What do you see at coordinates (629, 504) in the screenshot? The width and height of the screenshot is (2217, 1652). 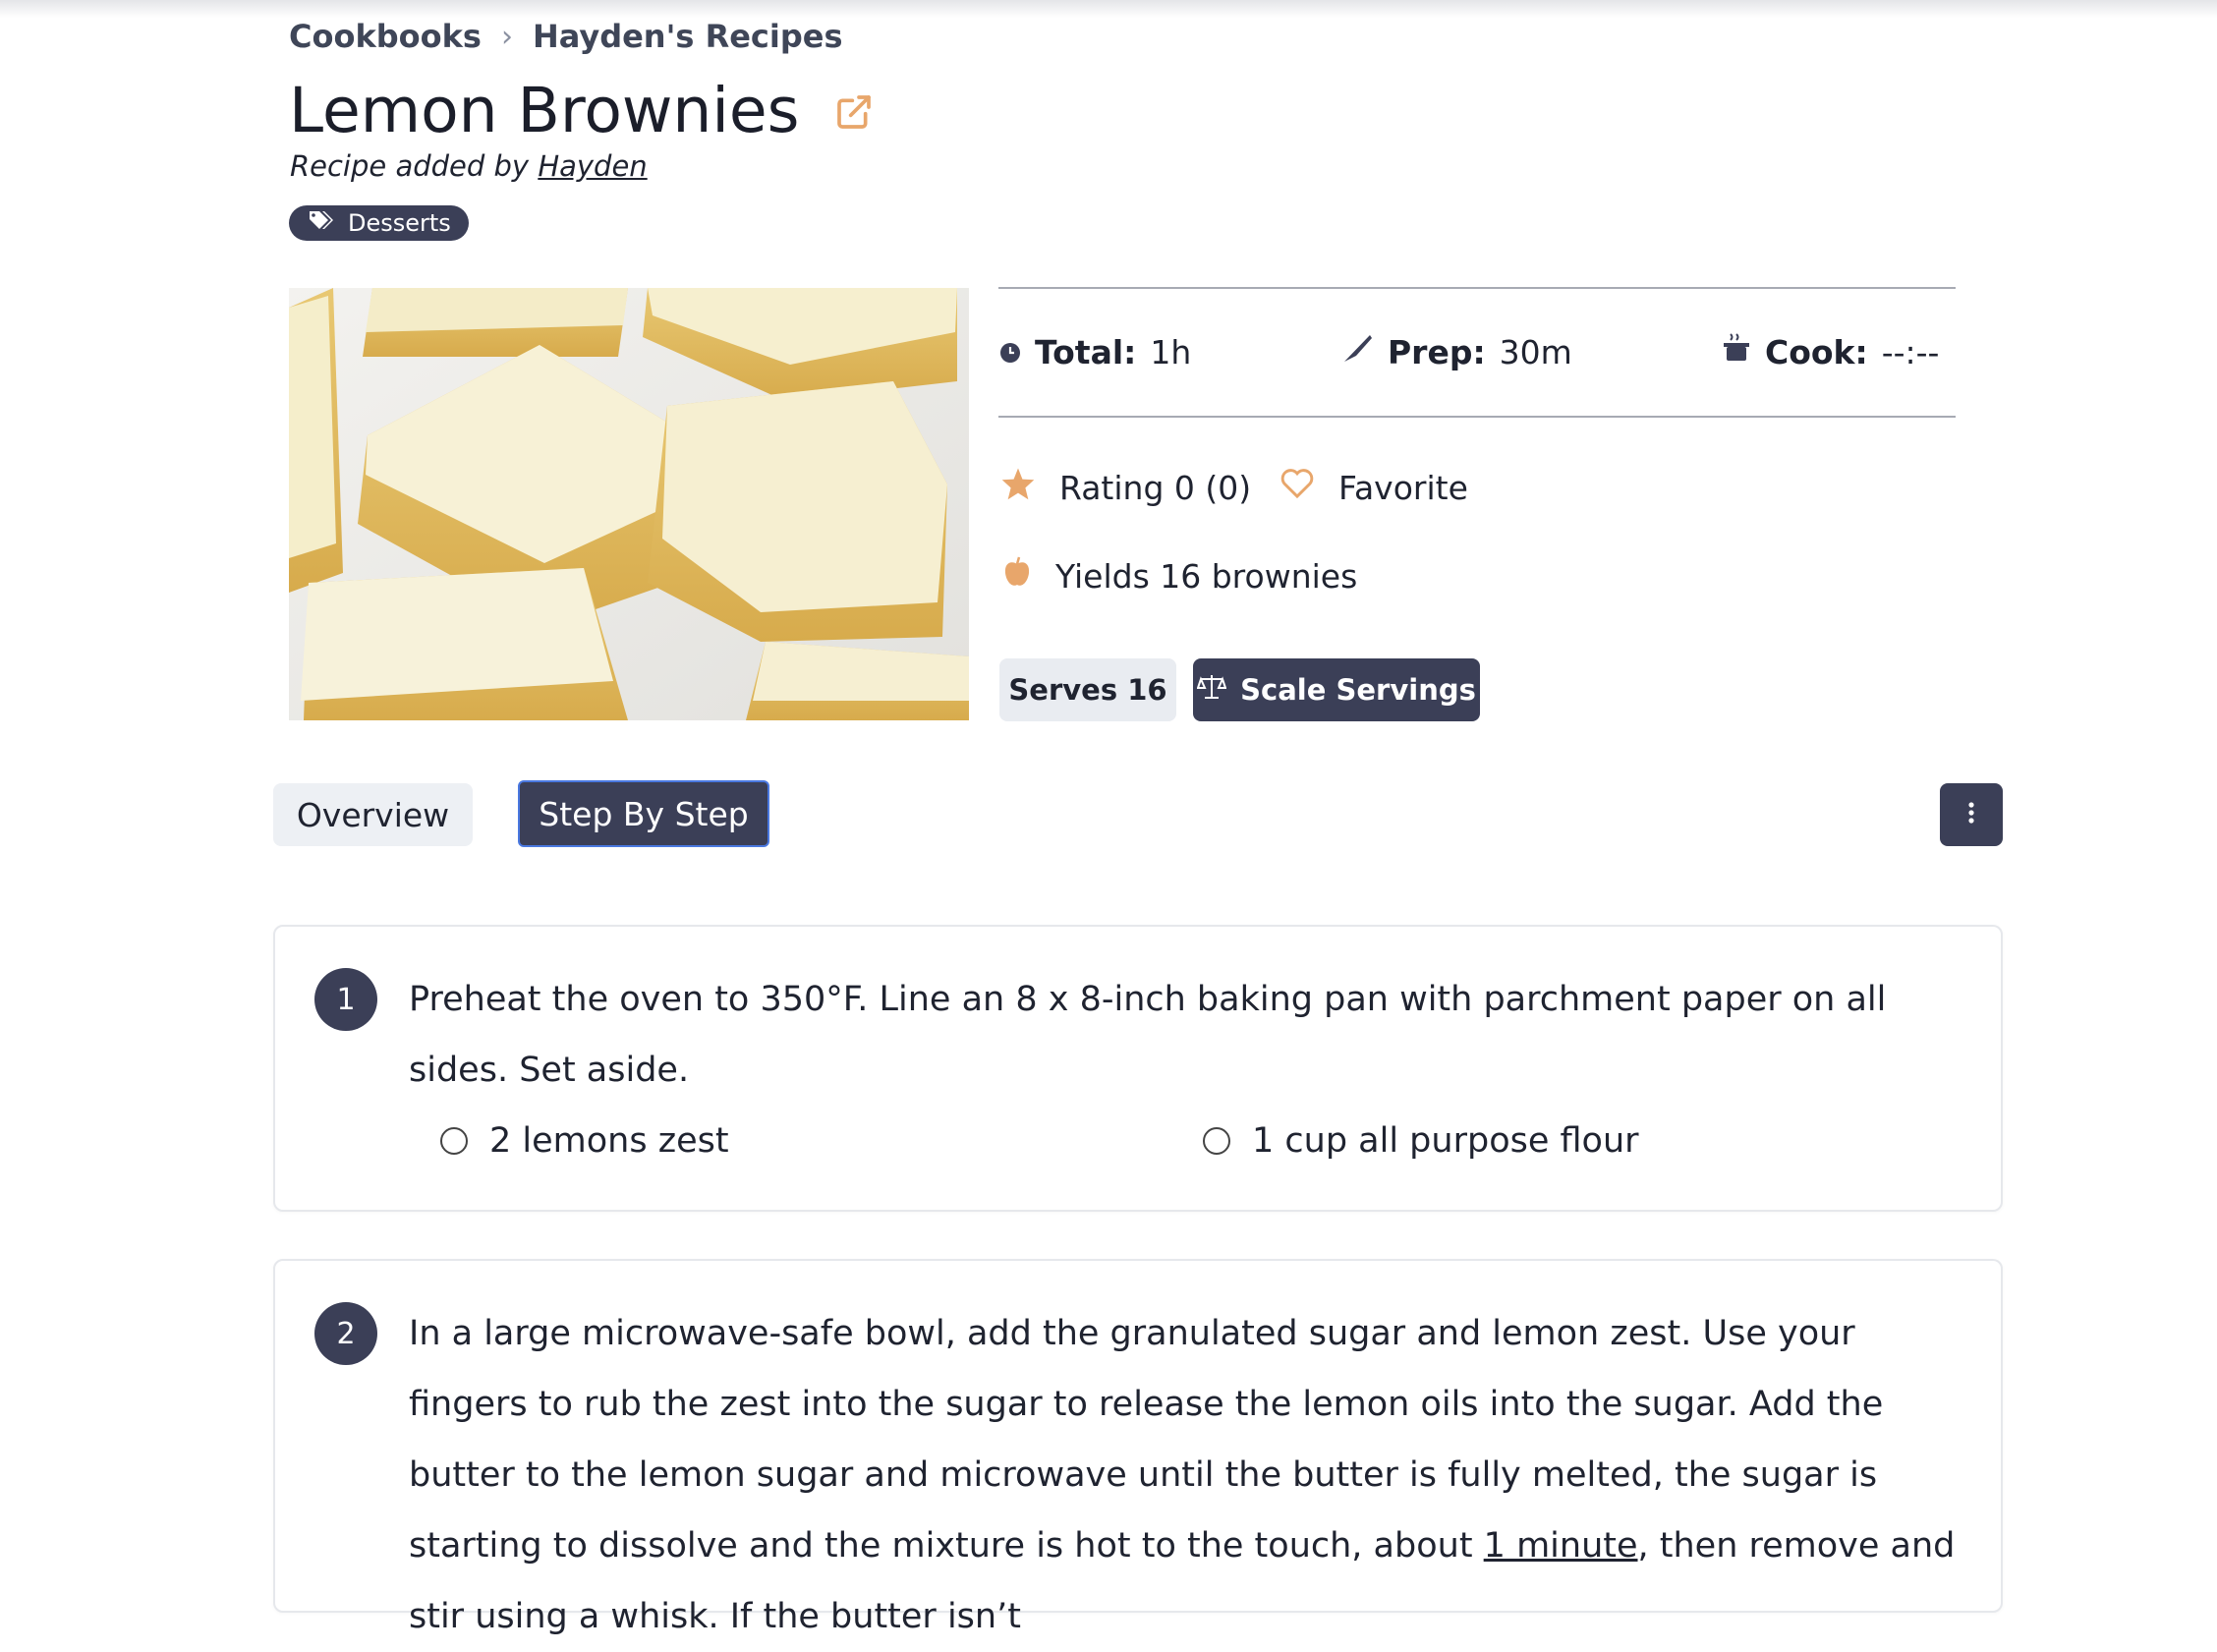 I see `recipe-image` at bounding box center [629, 504].